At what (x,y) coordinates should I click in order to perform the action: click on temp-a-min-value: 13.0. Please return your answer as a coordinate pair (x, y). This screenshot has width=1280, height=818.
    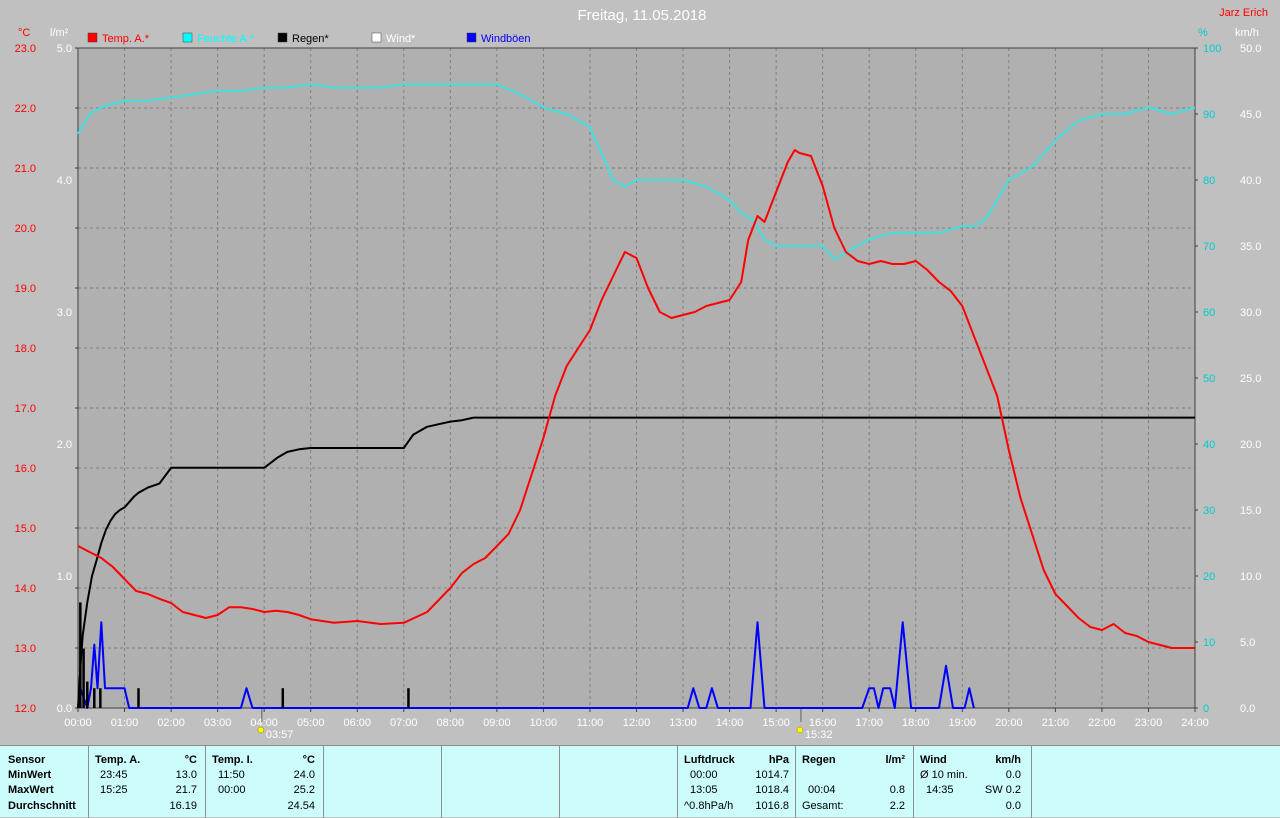
    Looking at the image, I should click on (186, 775).